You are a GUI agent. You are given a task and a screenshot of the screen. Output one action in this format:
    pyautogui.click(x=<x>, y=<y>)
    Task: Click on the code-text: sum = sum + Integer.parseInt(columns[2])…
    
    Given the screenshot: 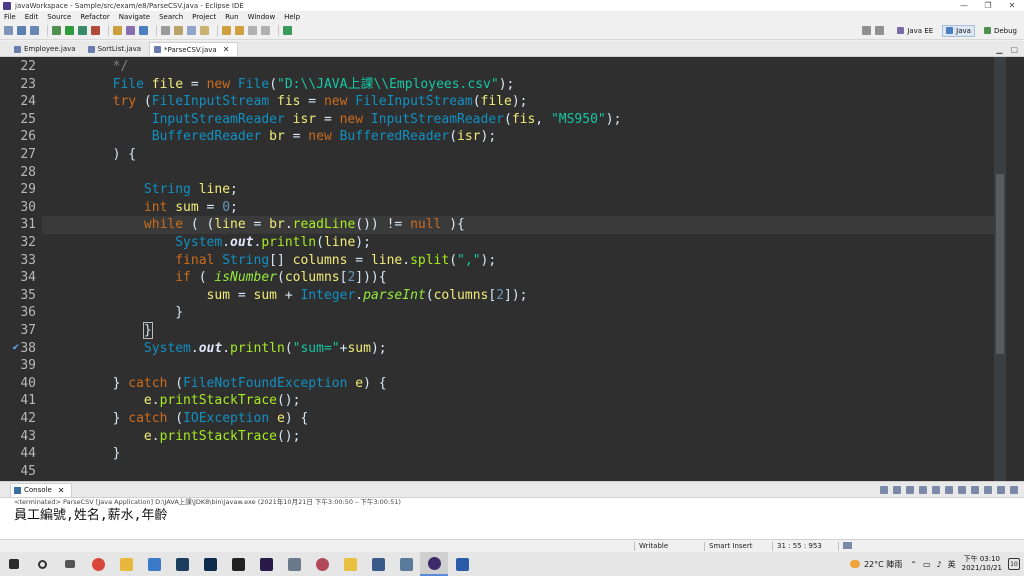 What is the action you would take?
    pyautogui.click(x=289, y=296)
    